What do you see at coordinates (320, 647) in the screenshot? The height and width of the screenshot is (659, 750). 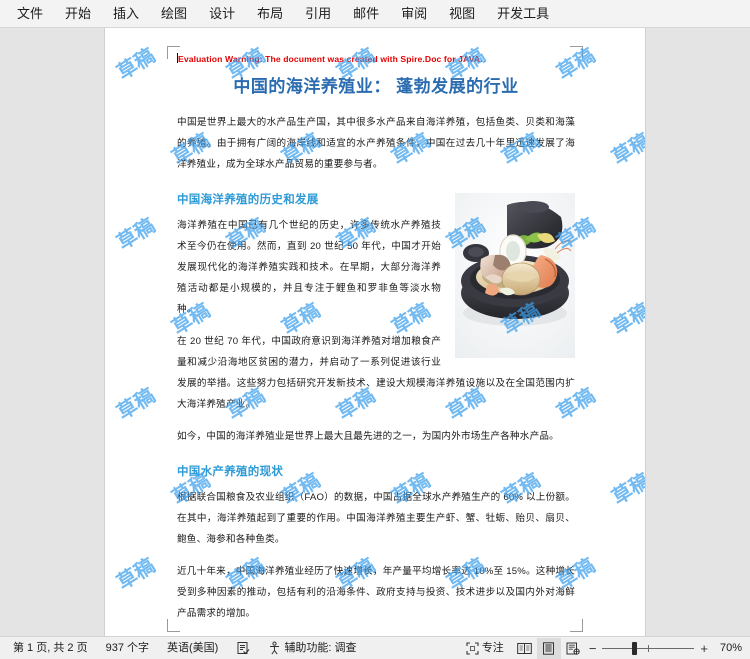 I see `accessibility-label: 辅助功能: 调查` at bounding box center [320, 647].